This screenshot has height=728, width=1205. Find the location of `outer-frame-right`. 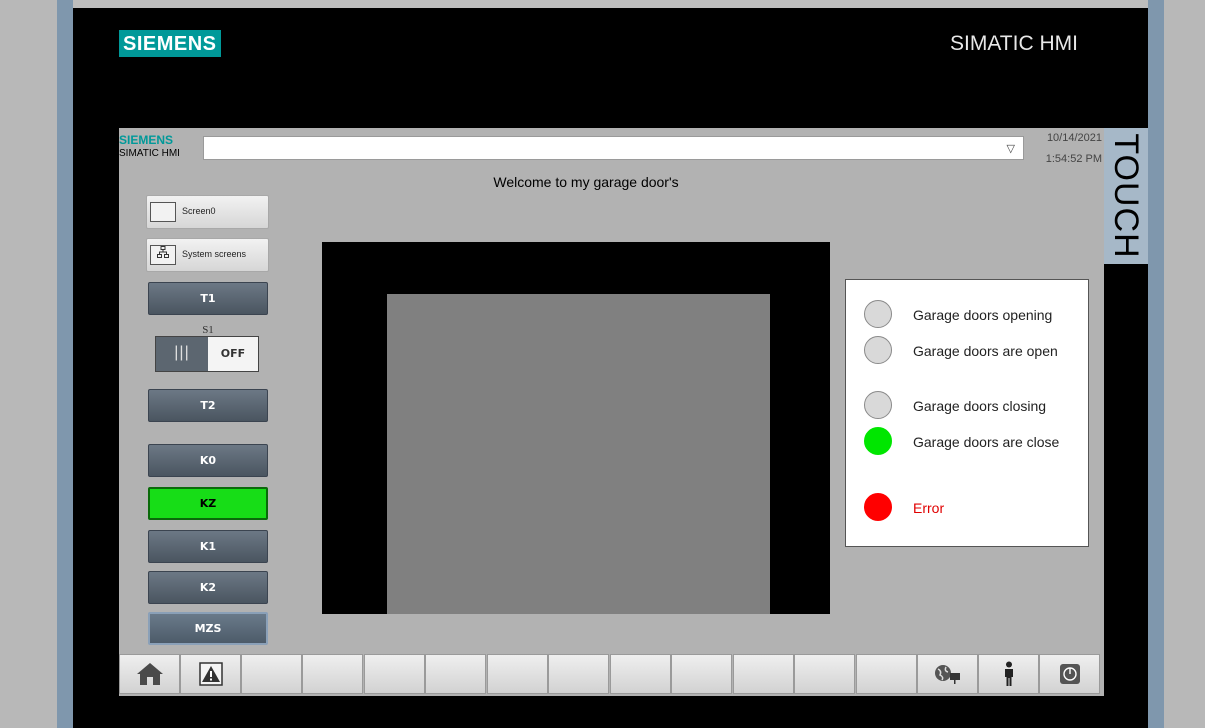

outer-frame-right is located at coordinates (1184, 364).